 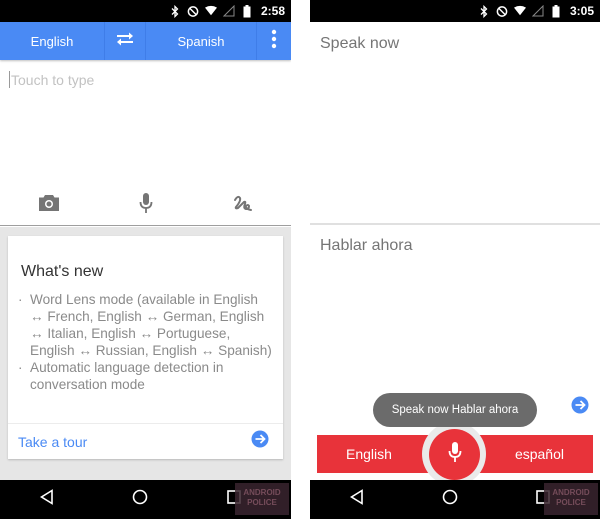 What do you see at coordinates (201, 41) in the screenshot?
I see `target-language-button: Spanish` at bounding box center [201, 41].